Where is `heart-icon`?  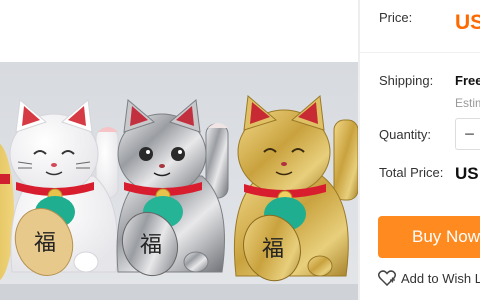
heart-icon is located at coordinates (387, 278).